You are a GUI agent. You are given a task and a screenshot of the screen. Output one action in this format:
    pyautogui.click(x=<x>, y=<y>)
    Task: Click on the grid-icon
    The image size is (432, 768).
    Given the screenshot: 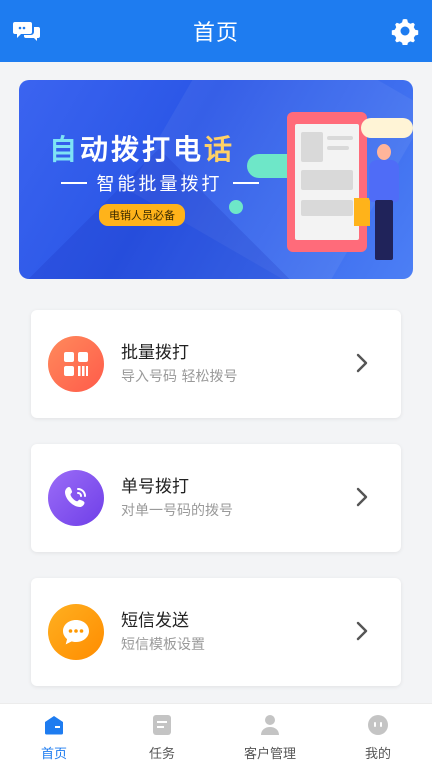 What is the action you would take?
    pyautogui.click(x=76, y=364)
    